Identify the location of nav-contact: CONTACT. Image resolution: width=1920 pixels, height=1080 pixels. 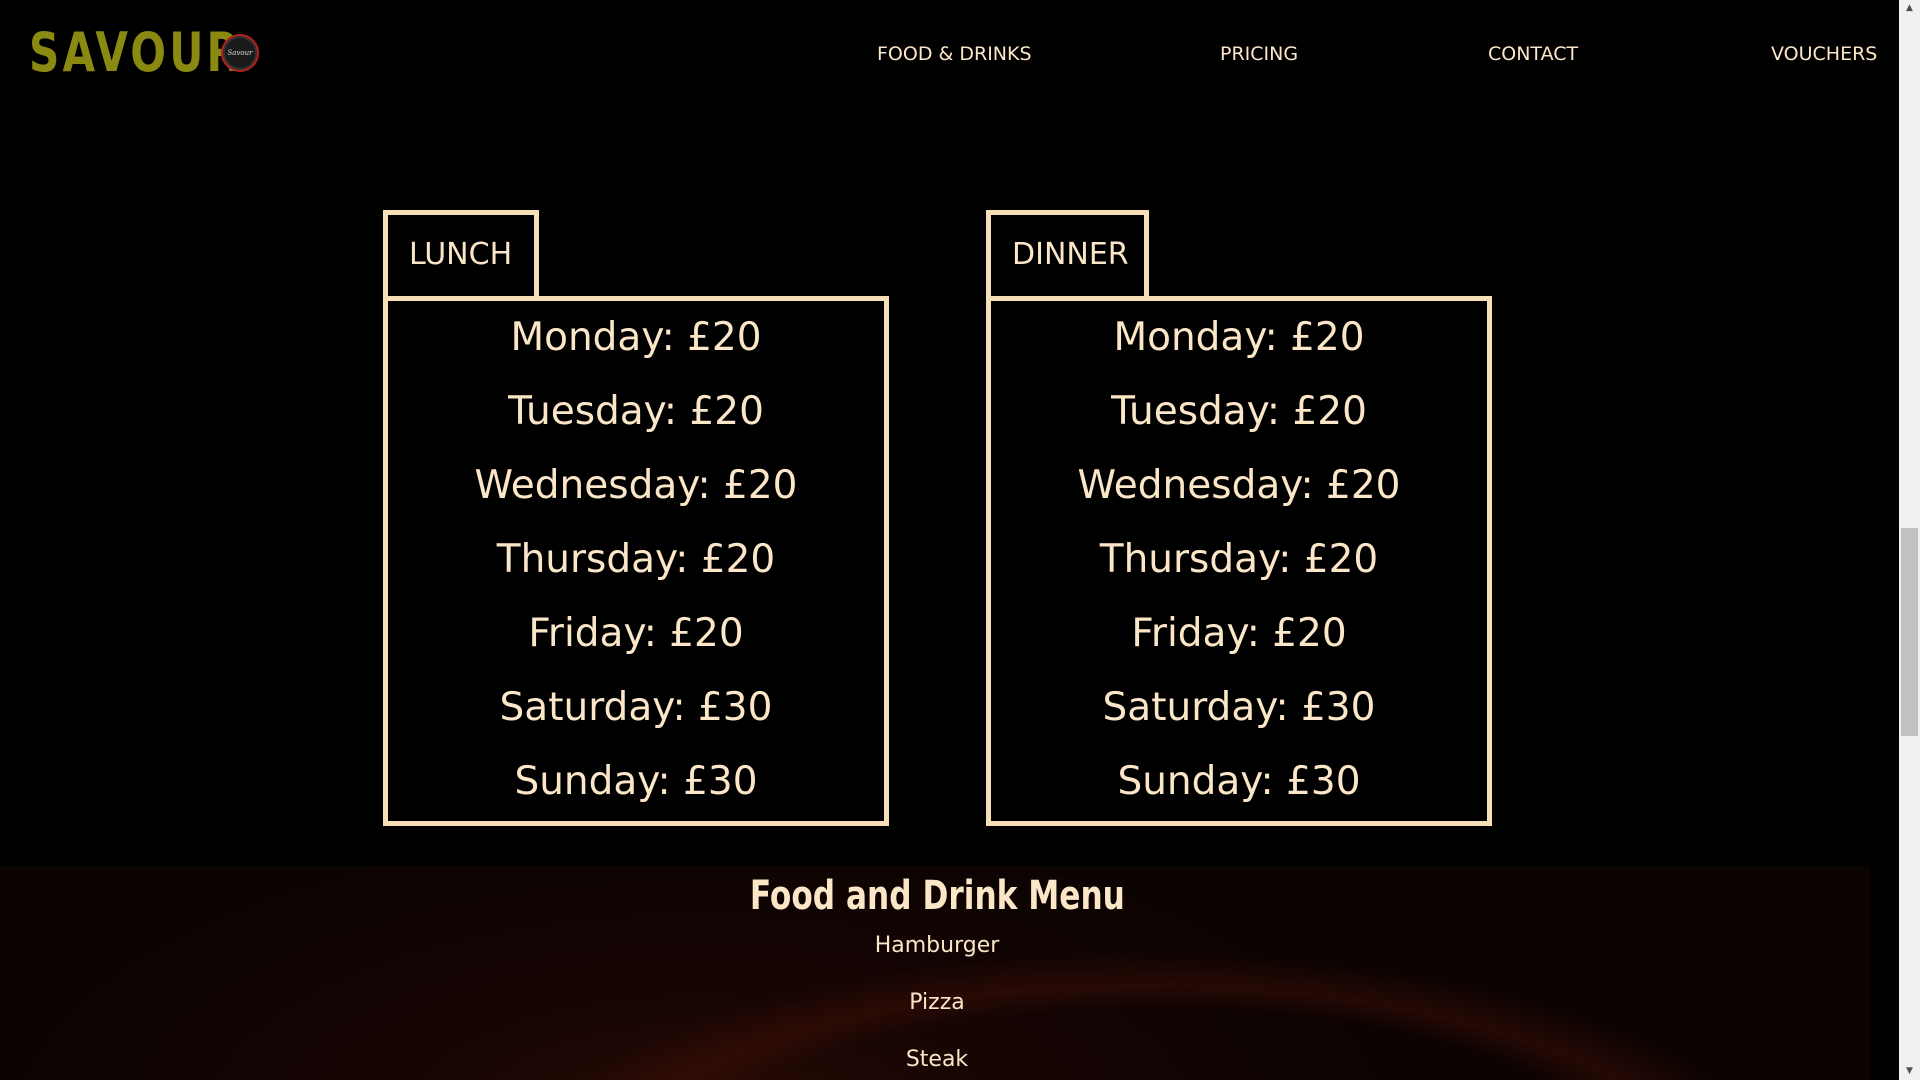
(1533, 54).